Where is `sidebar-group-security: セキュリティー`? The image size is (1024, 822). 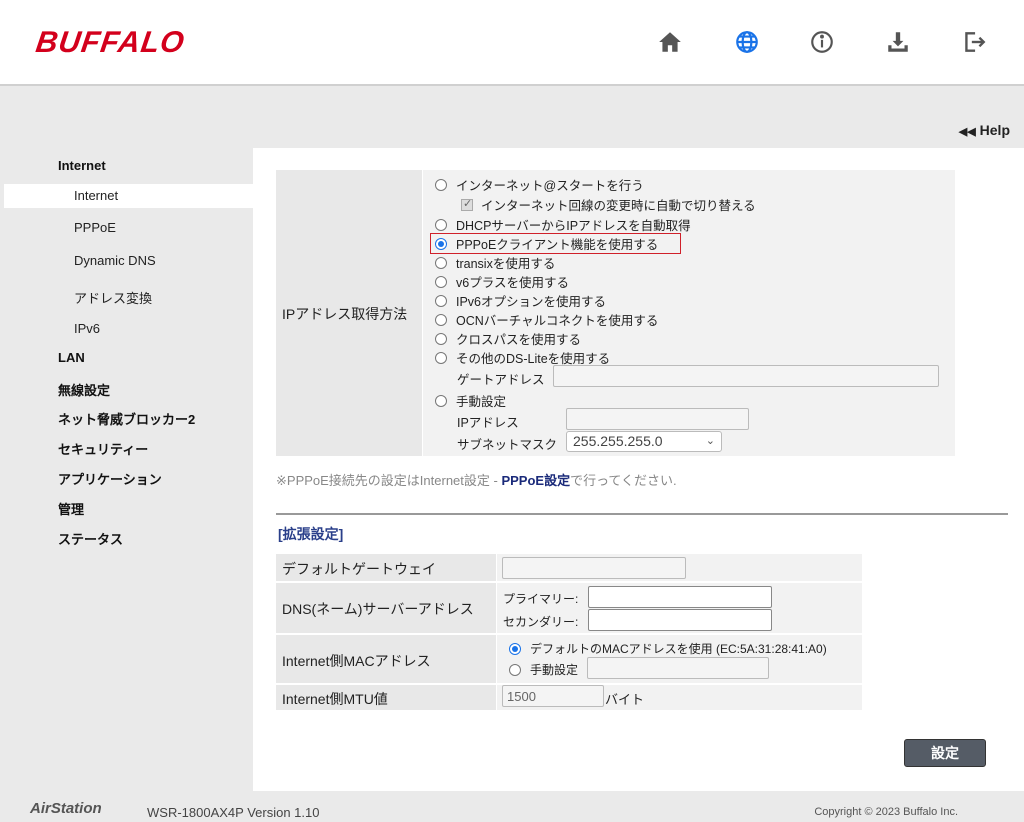
sidebar-group-security: セキュリティー is located at coordinates (103, 448).